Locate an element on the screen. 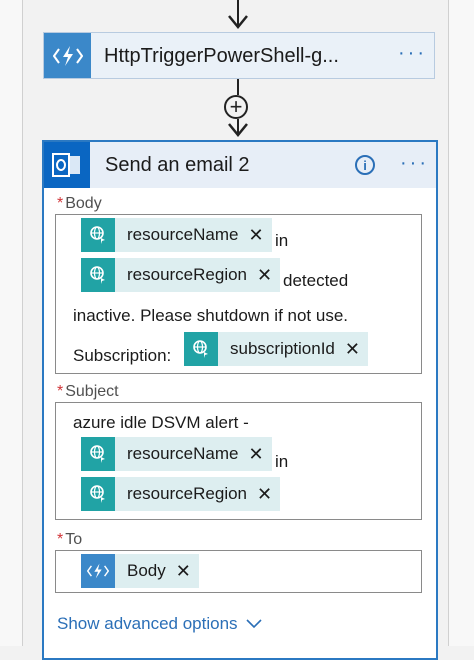 This screenshot has height=660, width=474. add-step-button: + is located at coordinates (236, 107).